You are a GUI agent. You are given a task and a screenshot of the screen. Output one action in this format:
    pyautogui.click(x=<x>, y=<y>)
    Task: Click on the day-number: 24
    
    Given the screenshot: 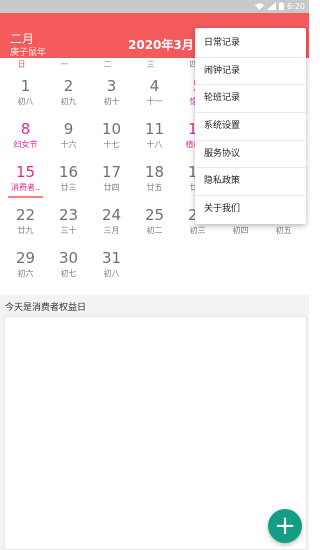 What is the action you would take?
    pyautogui.click(x=111, y=215)
    